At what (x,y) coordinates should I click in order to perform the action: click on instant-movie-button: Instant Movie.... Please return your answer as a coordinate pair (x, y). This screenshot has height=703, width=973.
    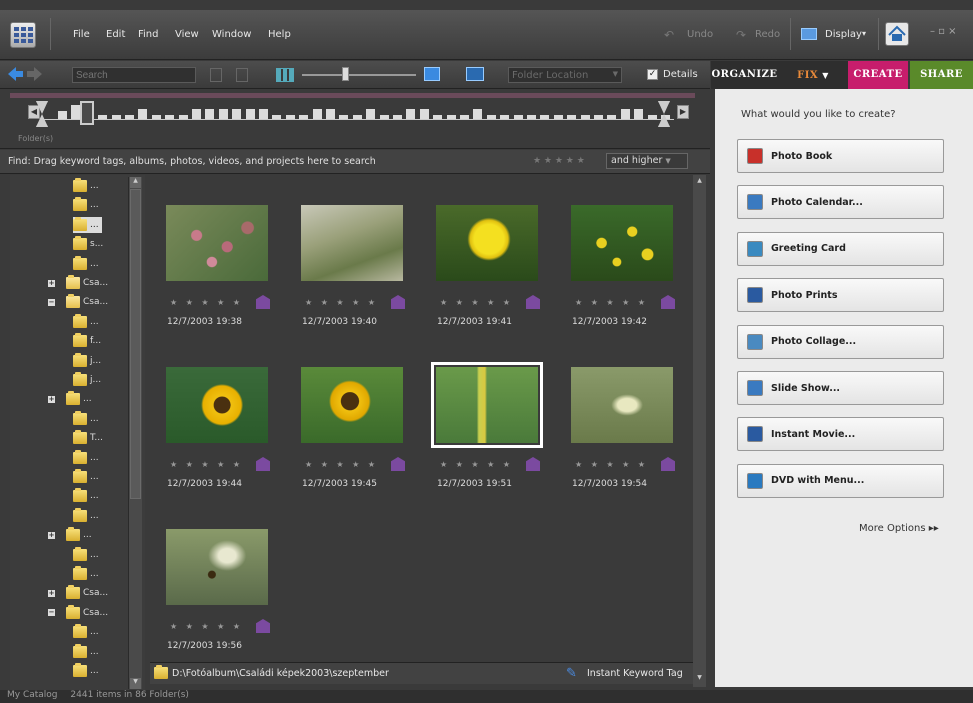
    Looking at the image, I should click on (840, 434).